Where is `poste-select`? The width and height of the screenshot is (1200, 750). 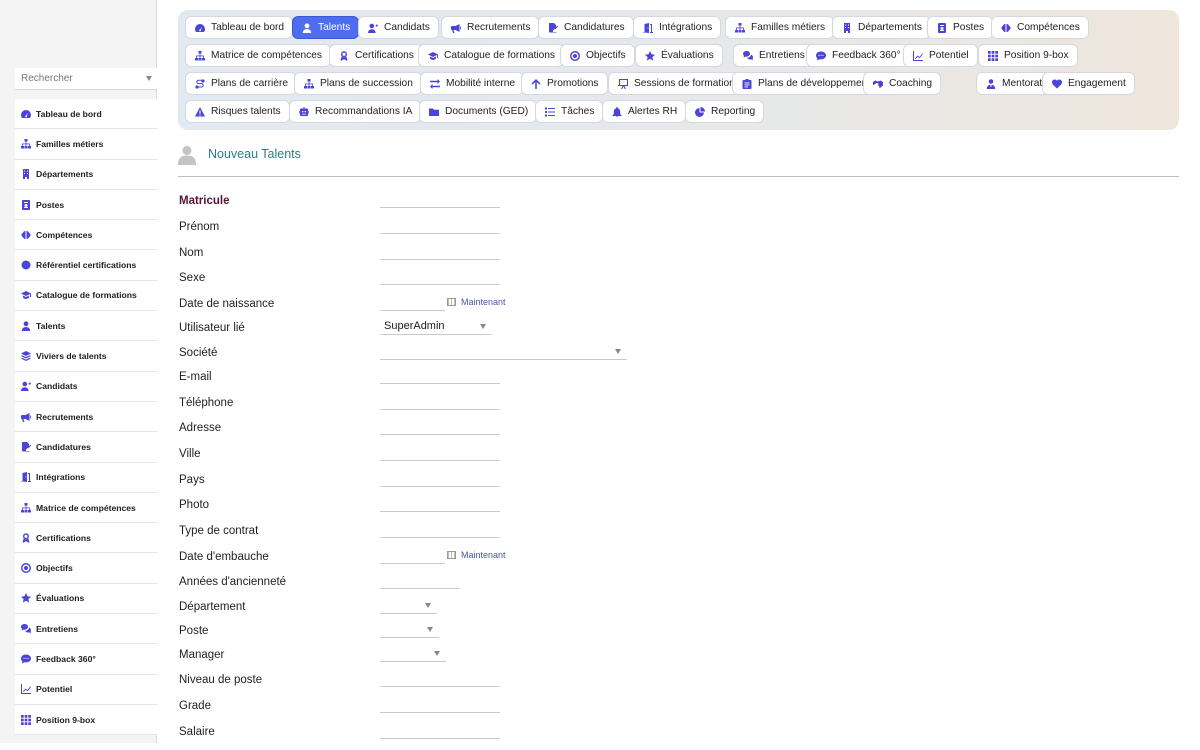 poste-select is located at coordinates (409, 630).